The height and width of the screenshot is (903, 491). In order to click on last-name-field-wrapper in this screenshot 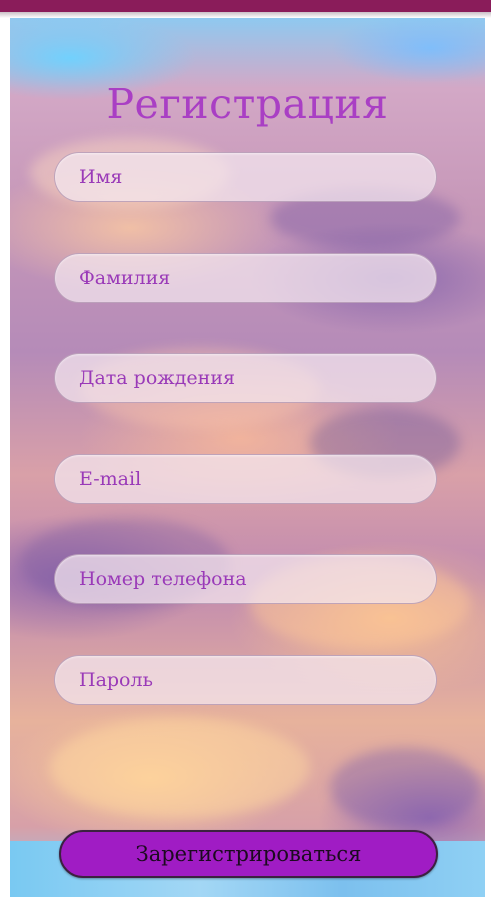, I will do `click(245, 278)`.